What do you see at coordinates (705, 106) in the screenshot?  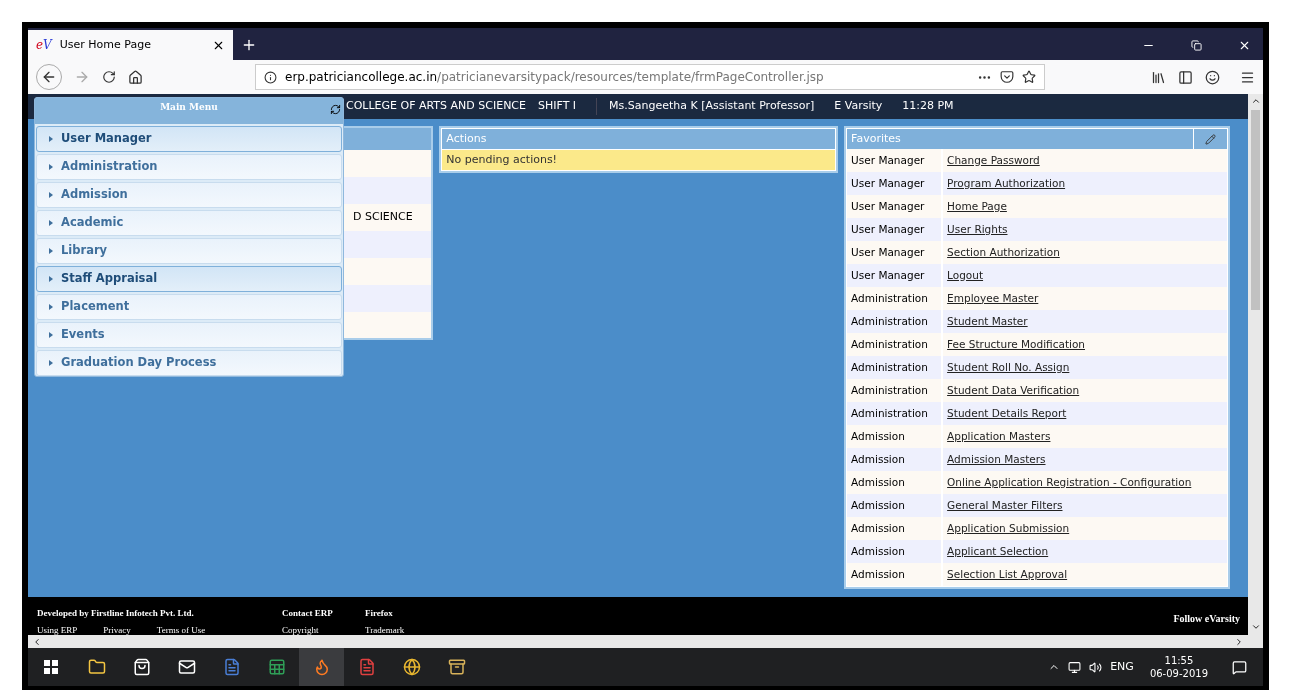 I see `user-name: Ms.Sangeetha K [Assistant Professor]` at bounding box center [705, 106].